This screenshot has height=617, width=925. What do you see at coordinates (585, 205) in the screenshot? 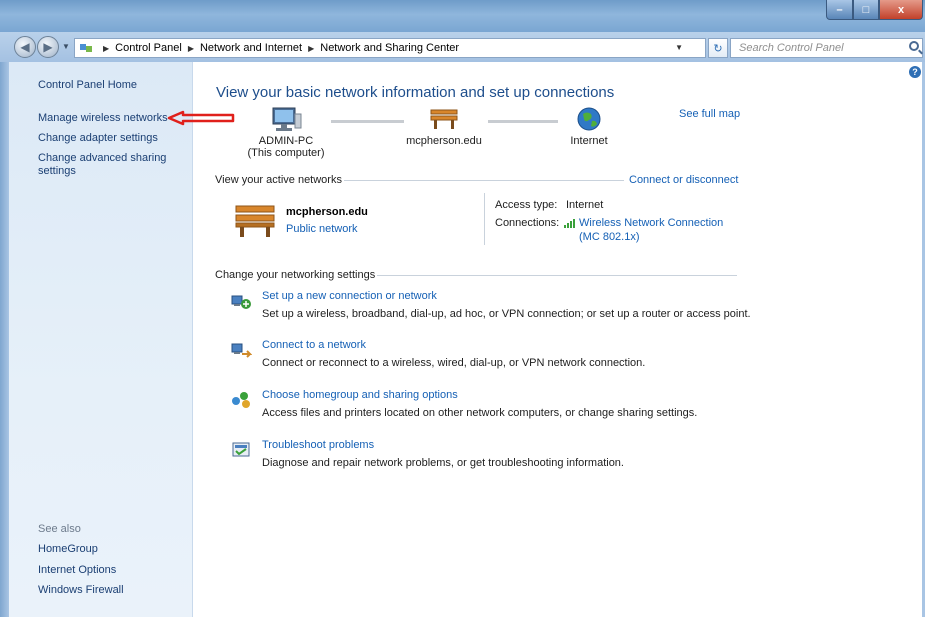
I see `access-type-value: Internet` at bounding box center [585, 205].